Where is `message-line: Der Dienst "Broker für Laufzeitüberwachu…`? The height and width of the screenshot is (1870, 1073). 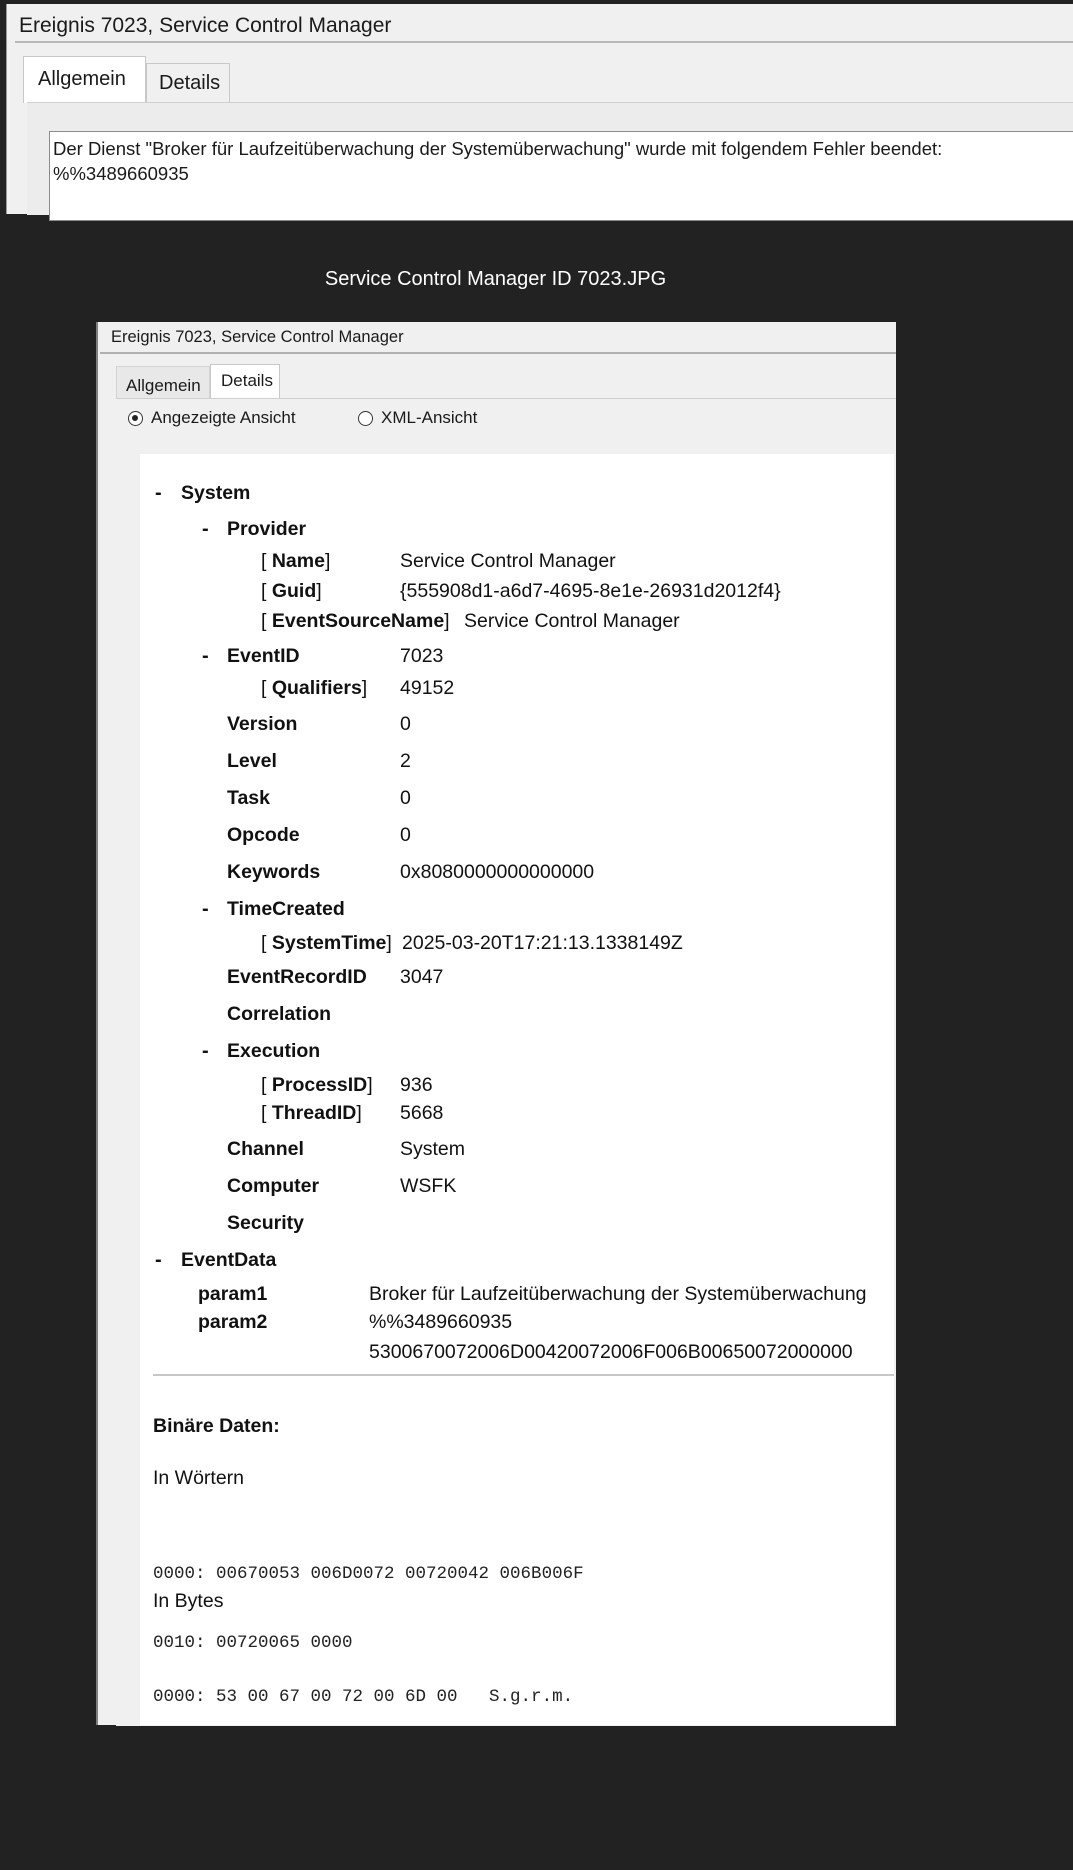 message-line: Der Dienst "Broker für Laufzeitüberwachu… is located at coordinates (498, 148).